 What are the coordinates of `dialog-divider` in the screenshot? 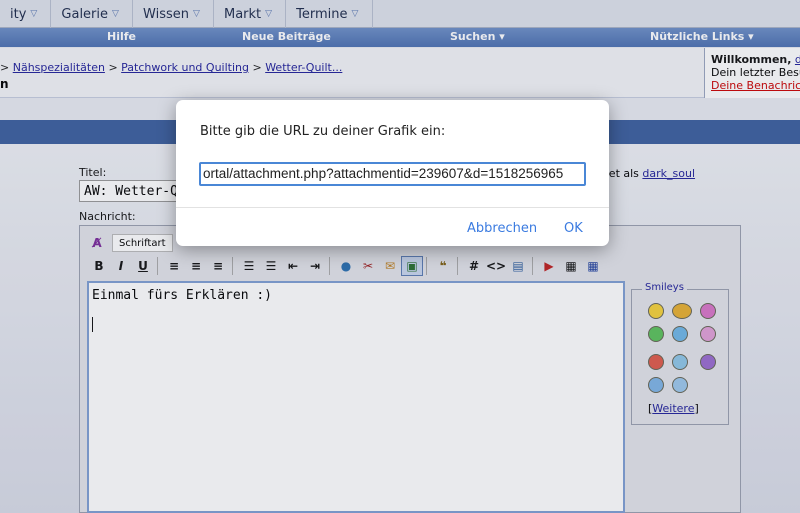 It's located at (392, 207).